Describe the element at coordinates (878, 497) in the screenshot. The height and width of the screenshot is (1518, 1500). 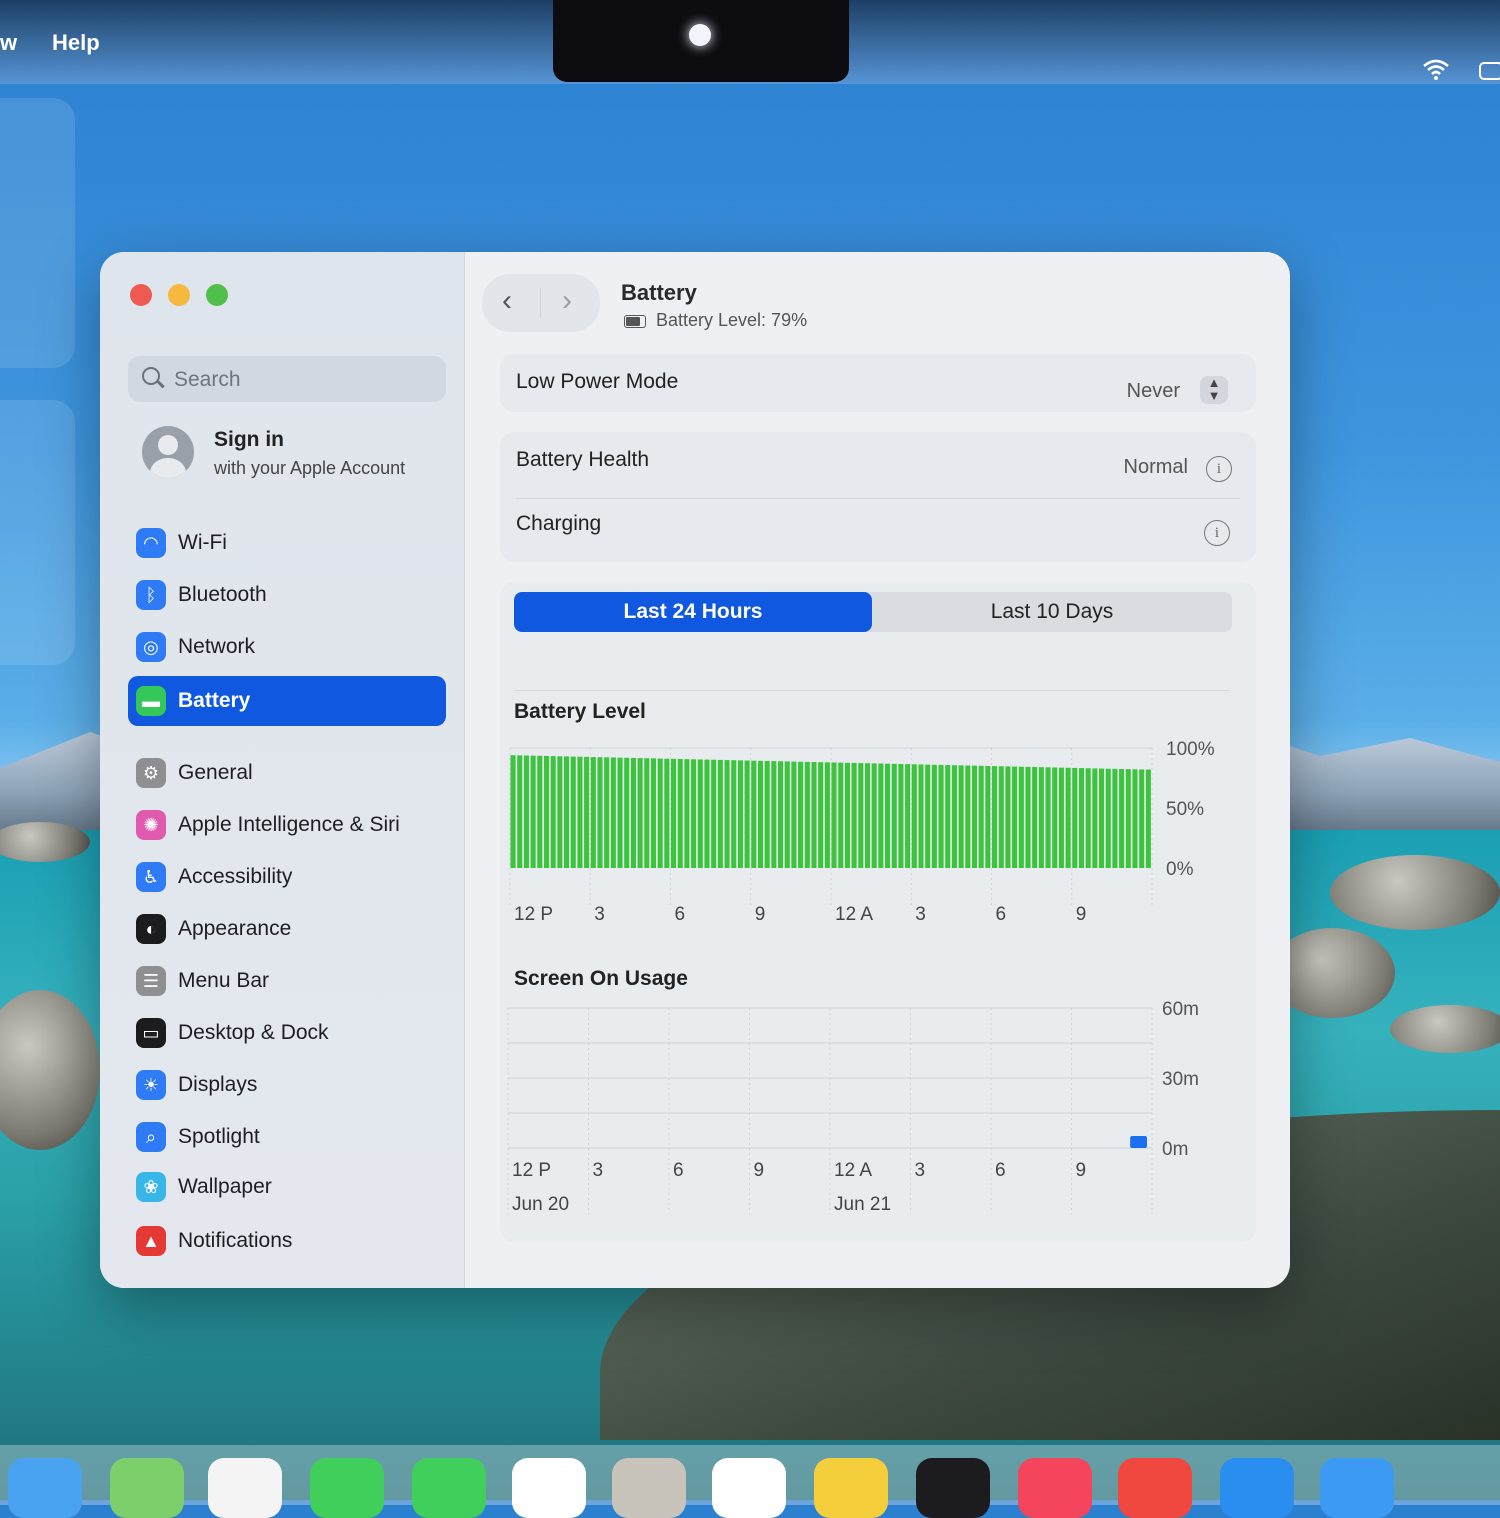
I see `health-charging-card: Battery Health Normal i Charging i` at that location.